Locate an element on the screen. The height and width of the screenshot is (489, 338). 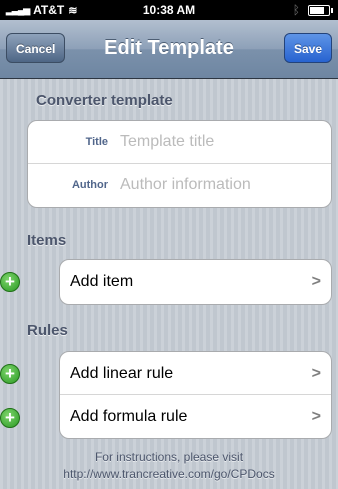
add-item-label: Add item is located at coordinates (102, 281).